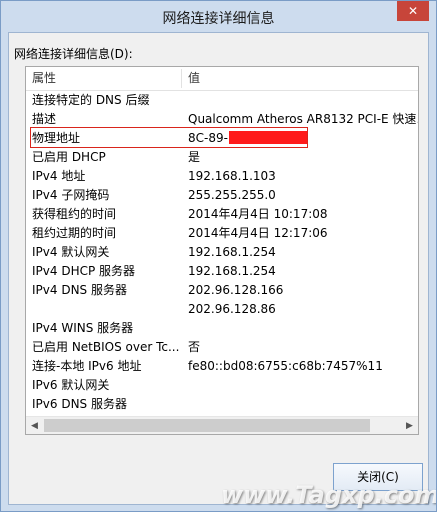 The width and height of the screenshot is (437, 512). I want to click on property-value: 255.255.255.0, so click(303, 195).